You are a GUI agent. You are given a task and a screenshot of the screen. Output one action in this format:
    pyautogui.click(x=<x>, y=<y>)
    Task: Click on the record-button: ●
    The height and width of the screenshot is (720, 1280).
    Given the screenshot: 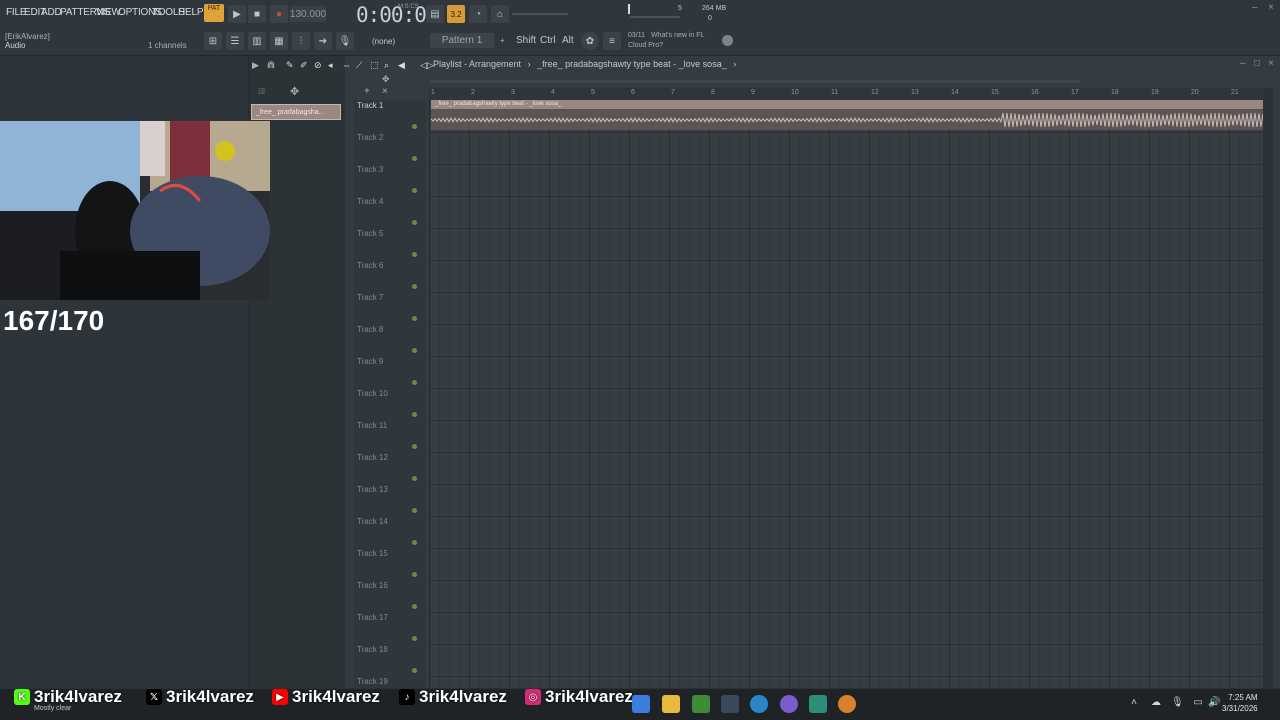 What is the action you would take?
    pyautogui.click(x=279, y=14)
    